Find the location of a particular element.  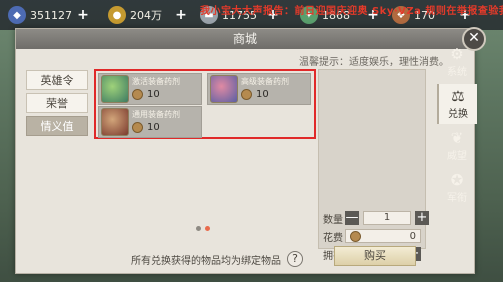

add-coin-button: + is located at coordinates (181, 15).